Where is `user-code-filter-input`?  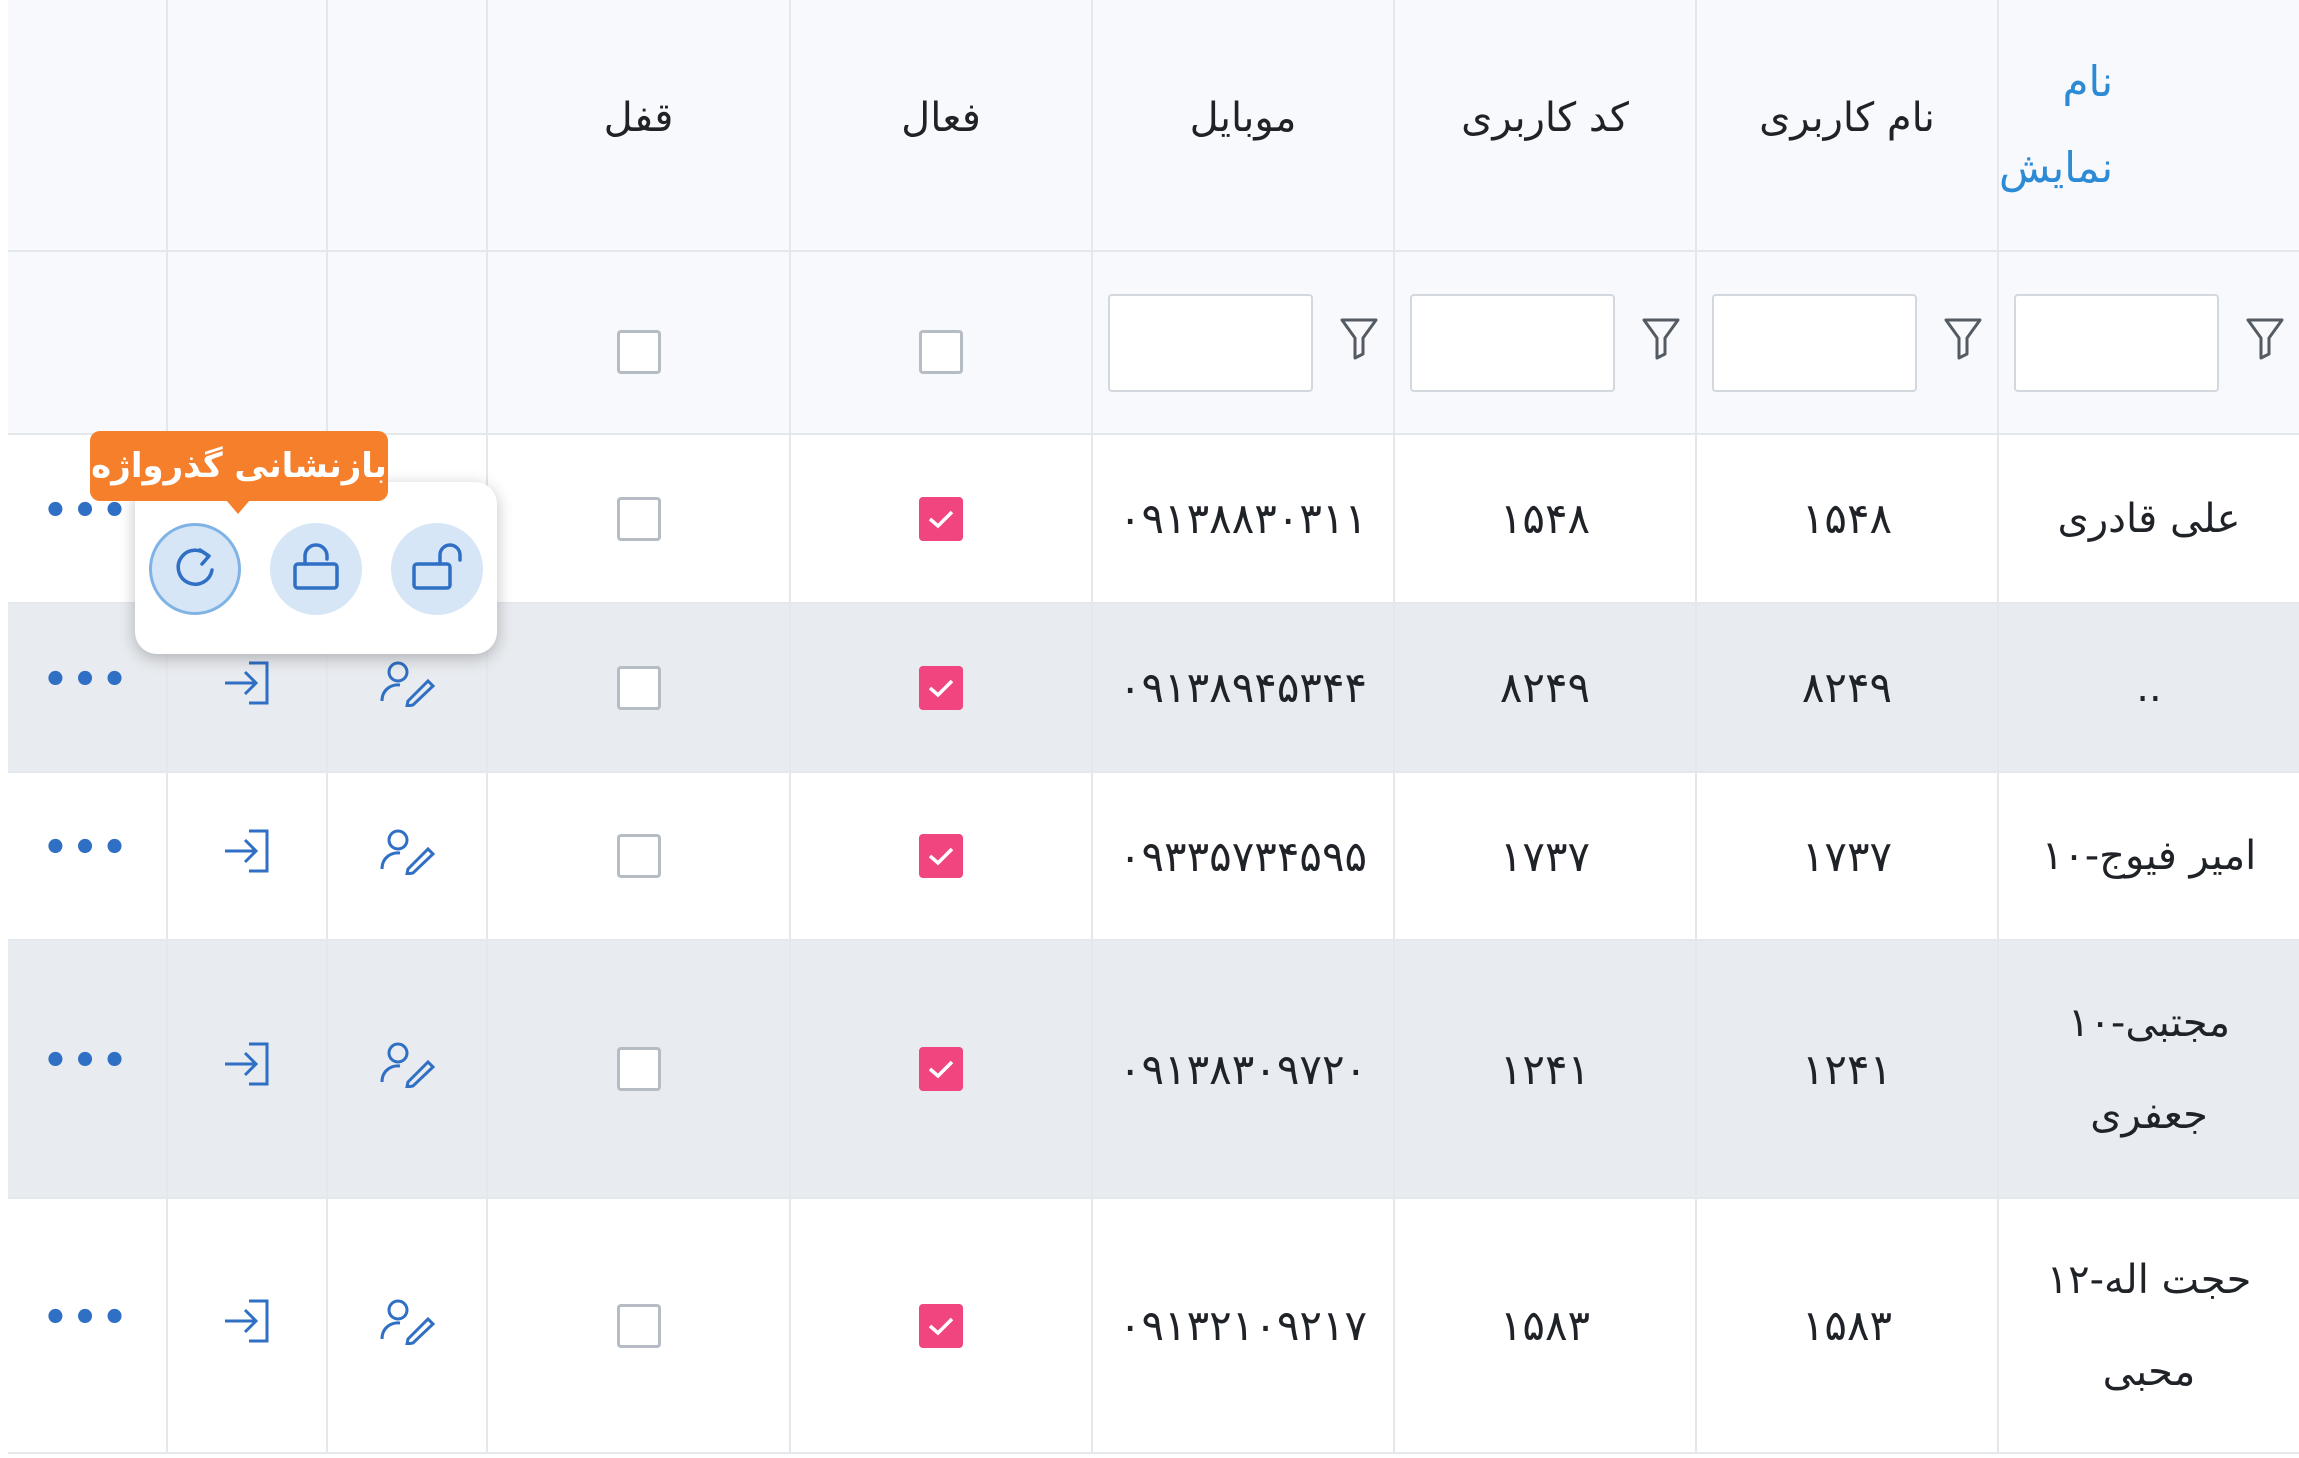 user-code-filter-input is located at coordinates (1512, 342).